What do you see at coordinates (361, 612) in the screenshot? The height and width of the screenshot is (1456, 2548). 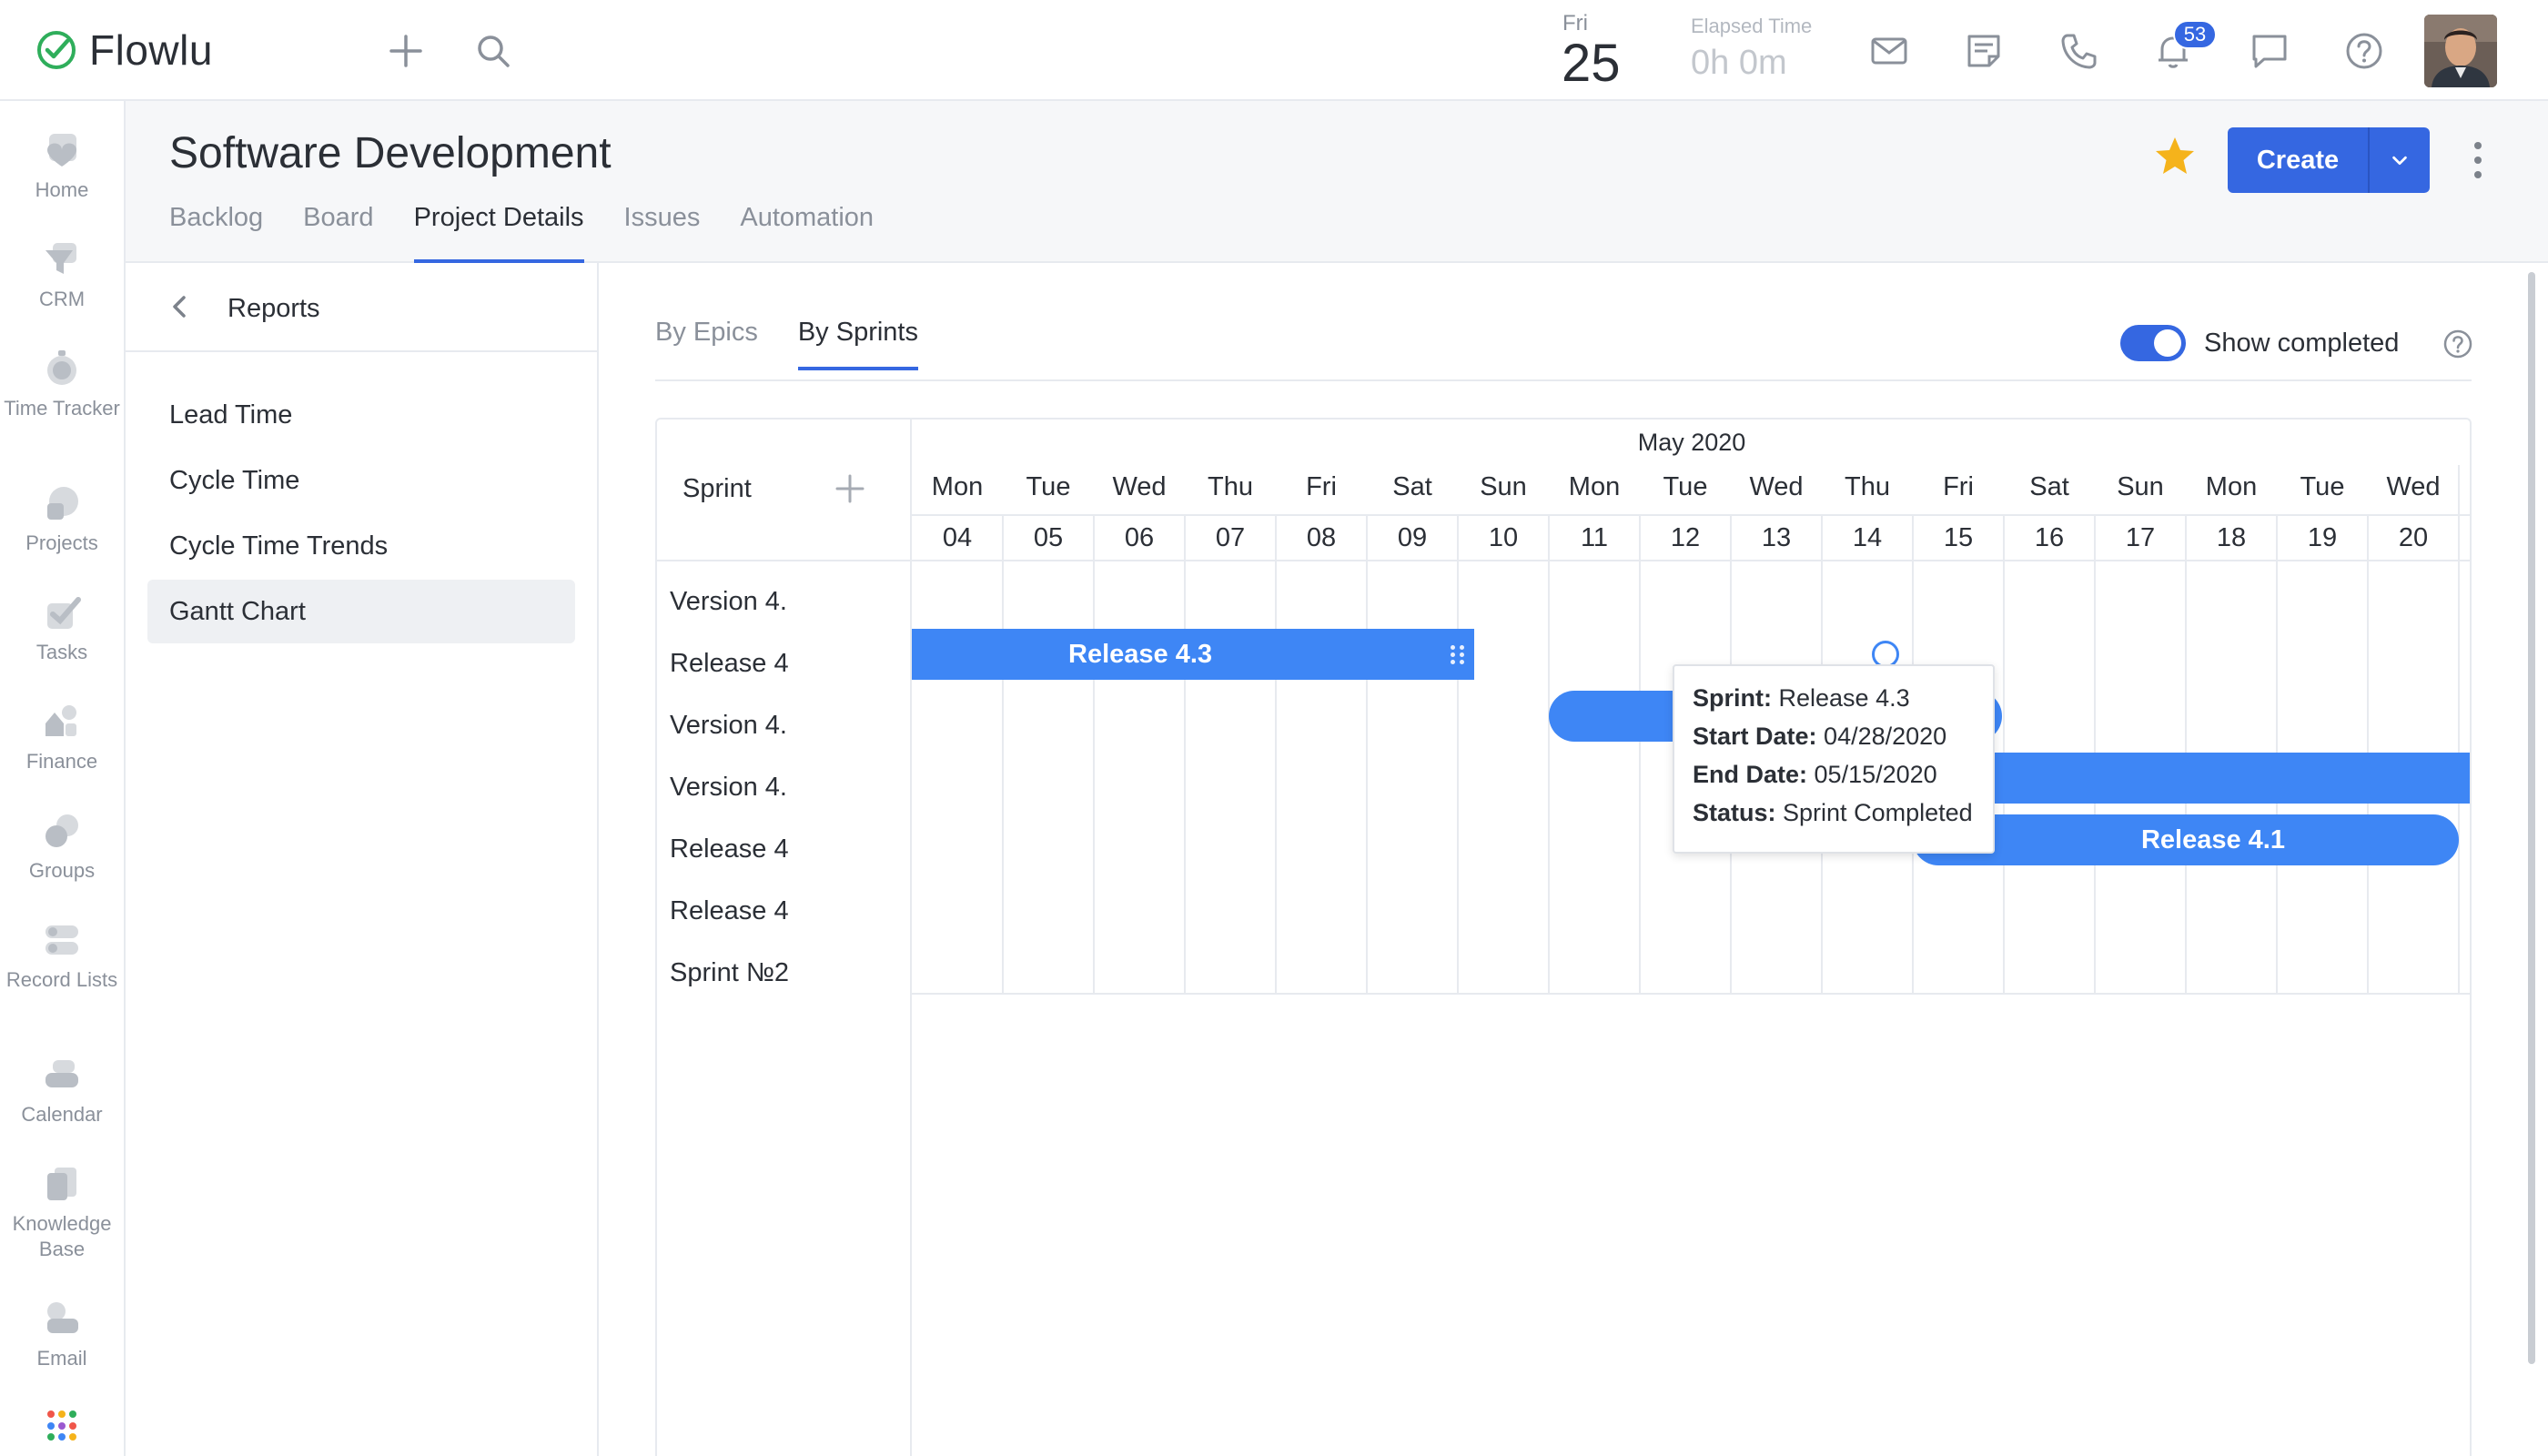 I see `report-gantt-chart: Gantt Chart` at bounding box center [361, 612].